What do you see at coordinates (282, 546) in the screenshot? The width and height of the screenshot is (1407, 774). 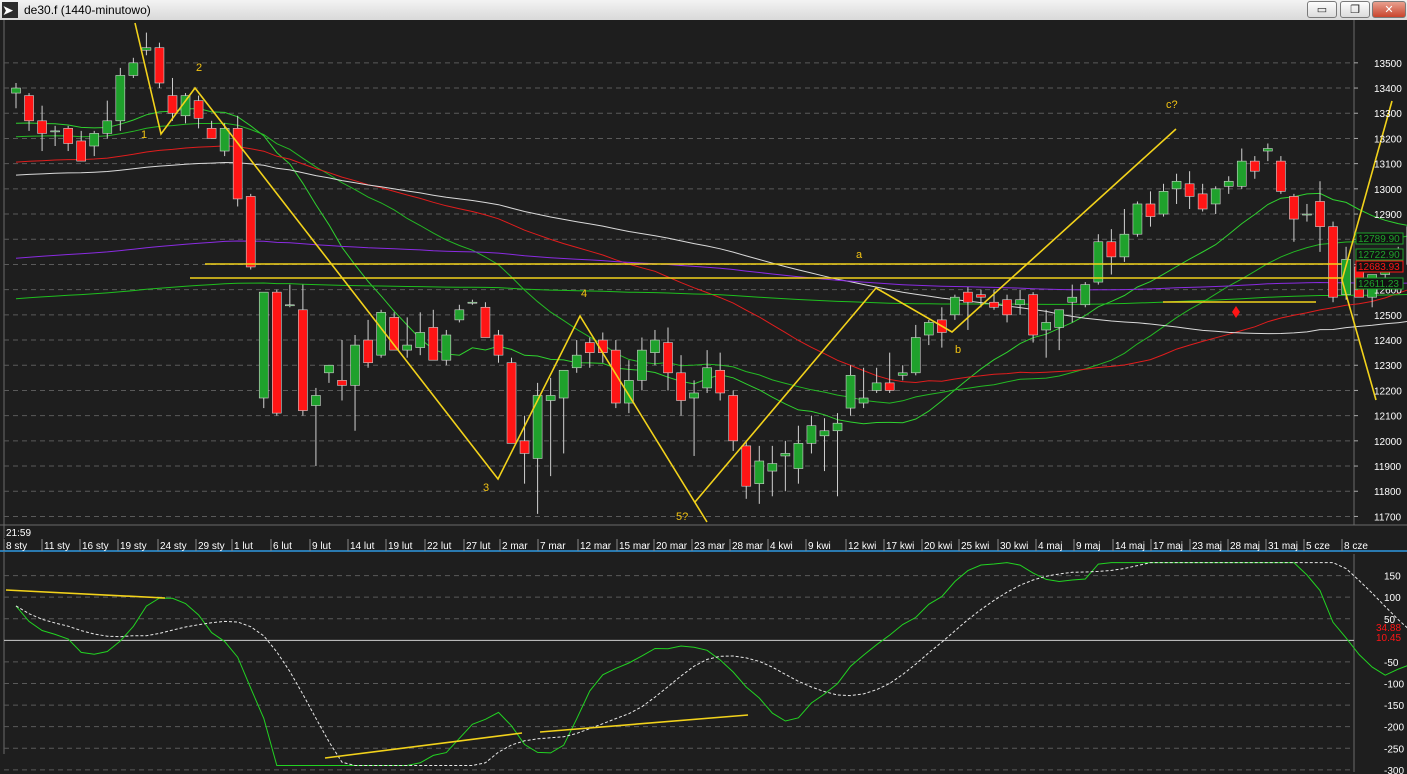 I see `time-tick-label: 6 lut` at bounding box center [282, 546].